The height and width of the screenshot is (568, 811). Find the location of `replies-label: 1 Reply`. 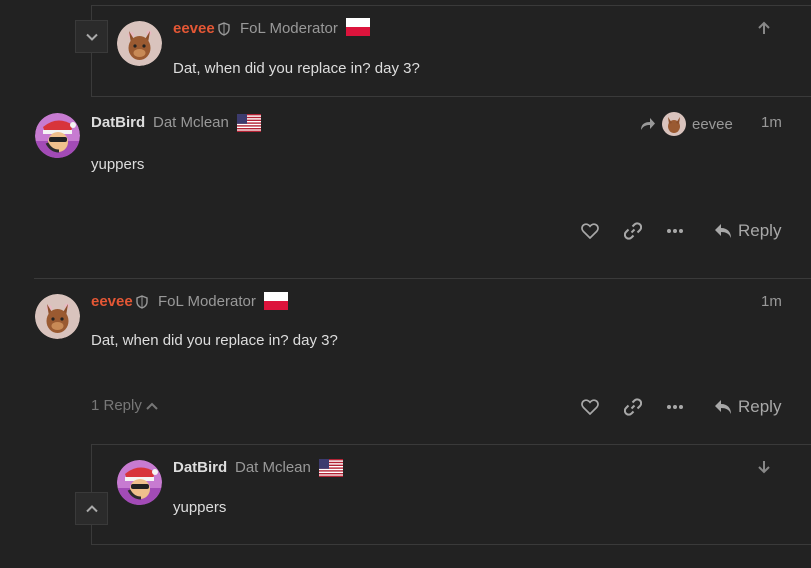

replies-label: 1 Reply is located at coordinates (116, 405).